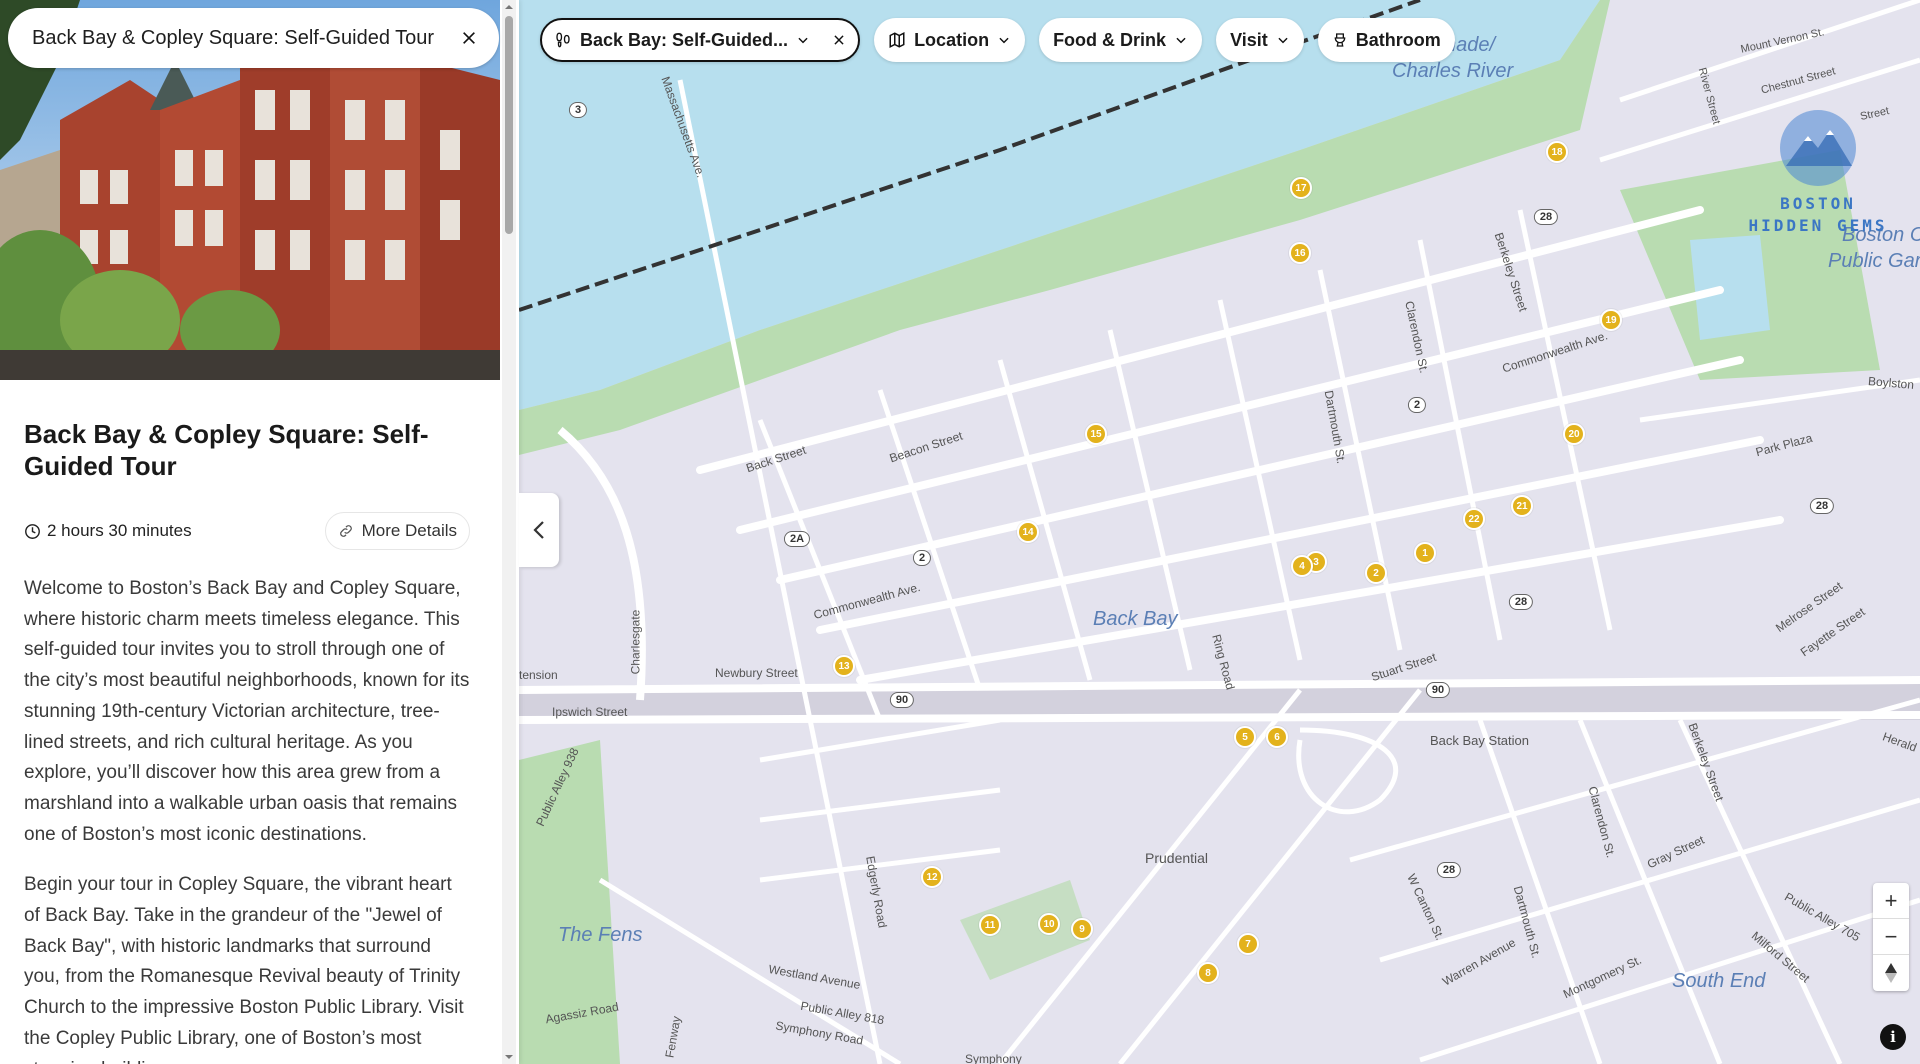  What do you see at coordinates (1818, 148) in the screenshot?
I see `mountain-logo-icon` at bounding box center [1818, 148].